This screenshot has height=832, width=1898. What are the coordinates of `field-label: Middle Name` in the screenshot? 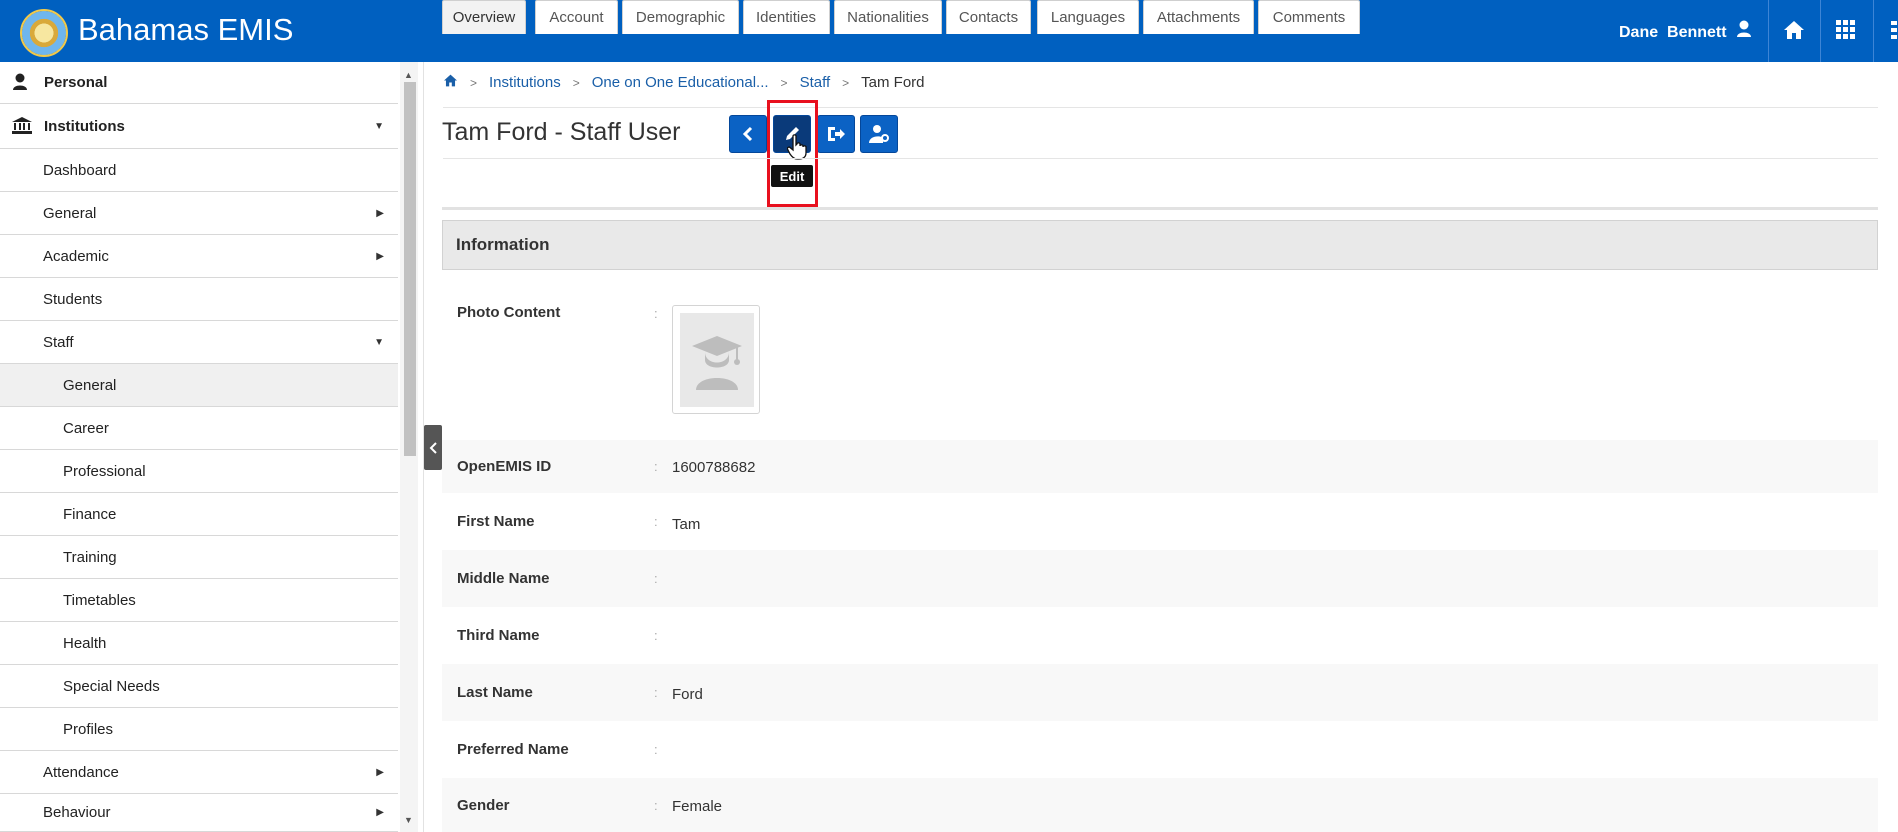 It's located at (503, 578).